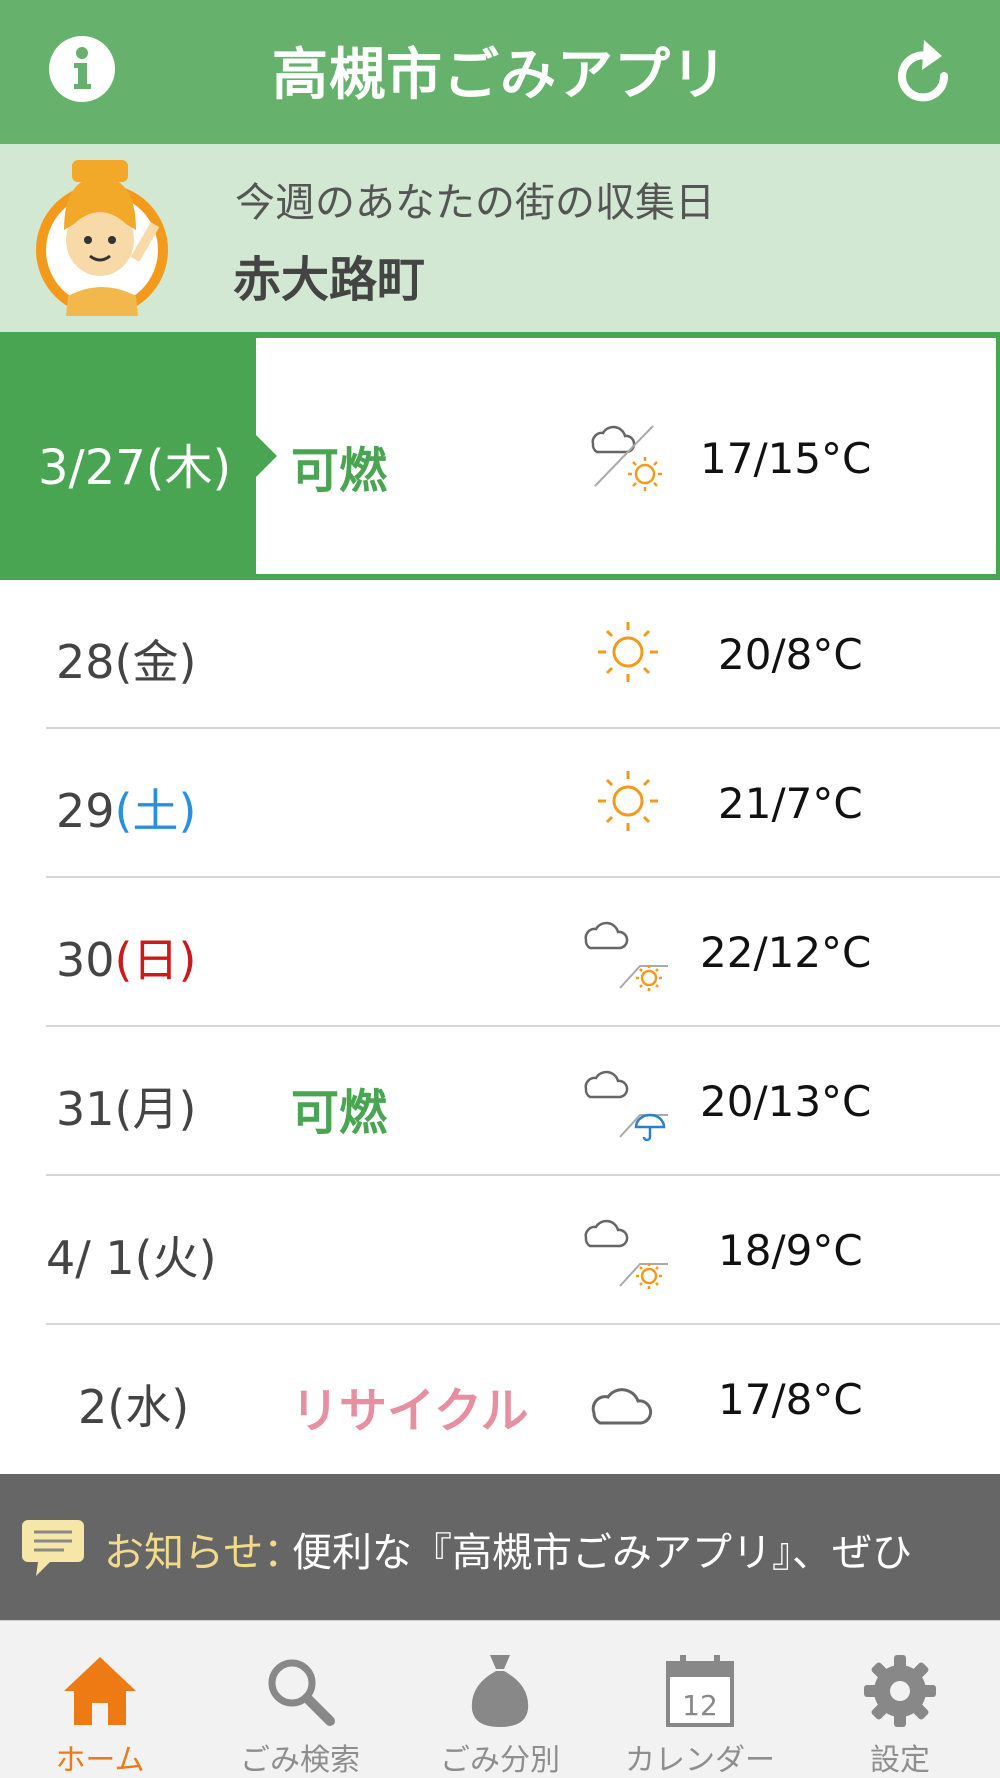  I want to click on notice-label: お知らせ：, so click(204, 1553).